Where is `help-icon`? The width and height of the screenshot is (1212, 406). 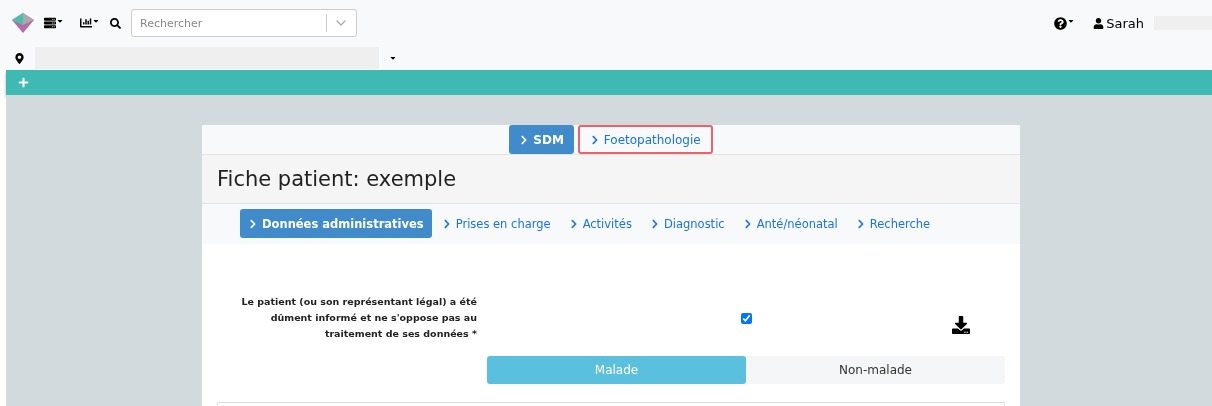 help-icon is located at coordinates (1065, 23).